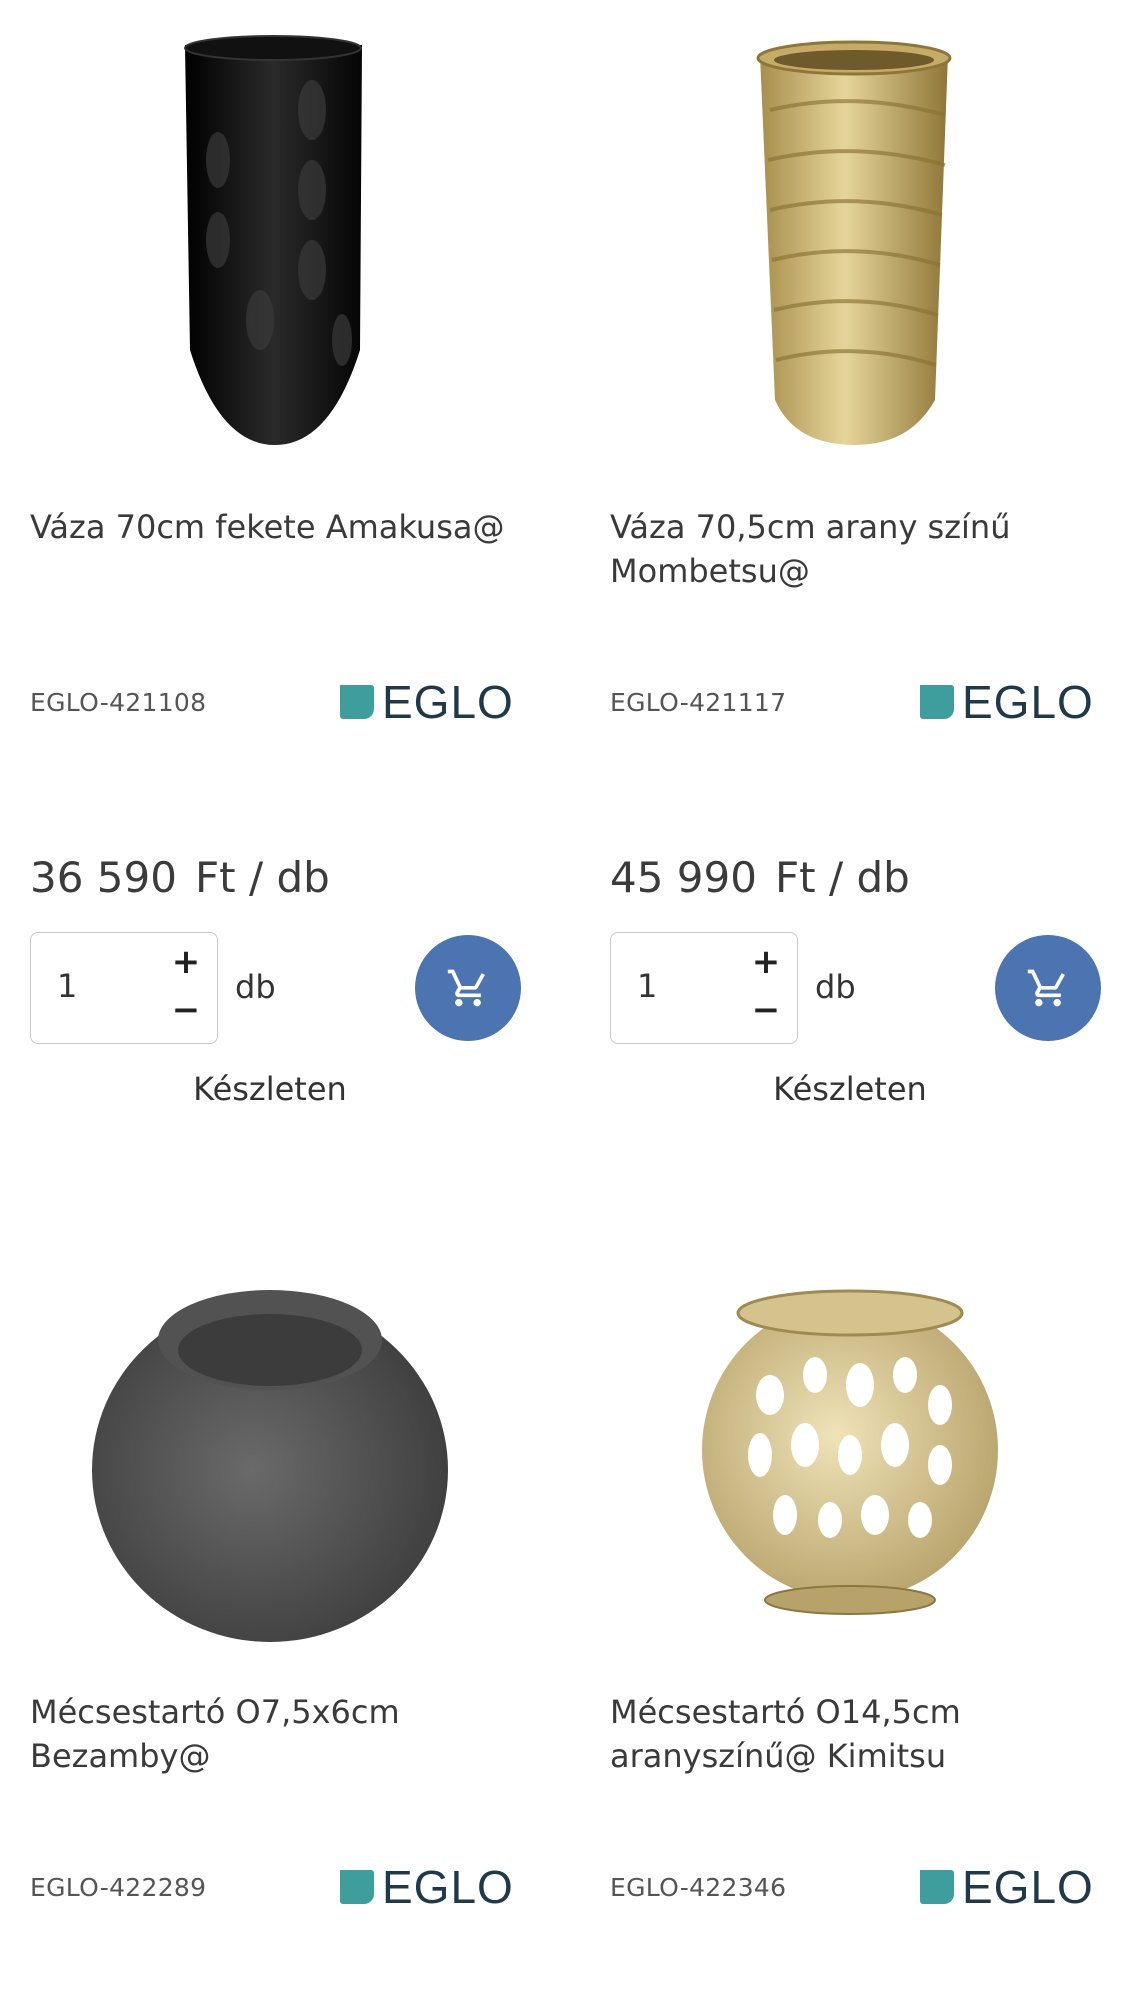 The height and width of the screenshot is (2000, 1131). What do you see at coordinates (698, 702) in the screenshot?
I see `product-sku: EGLO-421117` at bounding box center [698, 702].